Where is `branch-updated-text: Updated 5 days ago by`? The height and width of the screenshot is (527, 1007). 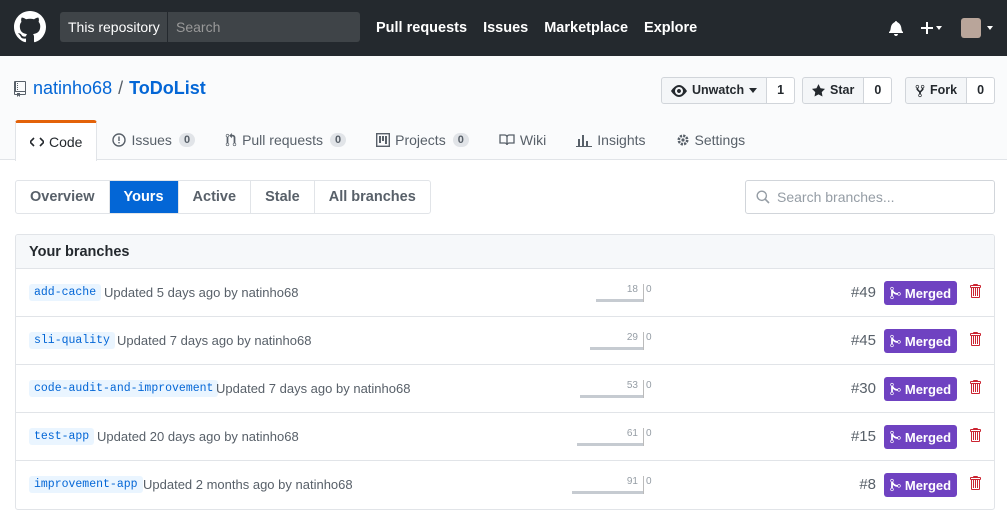 branch-updated-text: Updated 5 days ago by is located at coordinates (171, 292).